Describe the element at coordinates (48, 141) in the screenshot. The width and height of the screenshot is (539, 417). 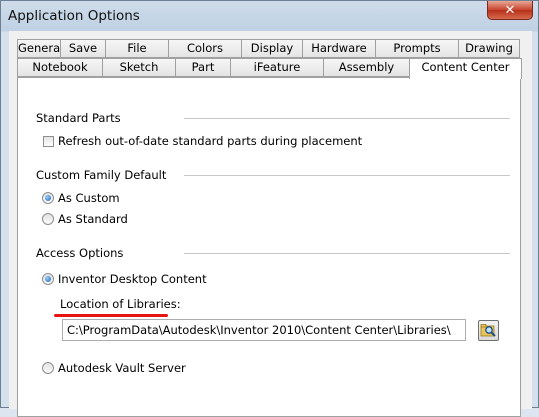
I see `refresh-standard-parts-checkbox` at that location.